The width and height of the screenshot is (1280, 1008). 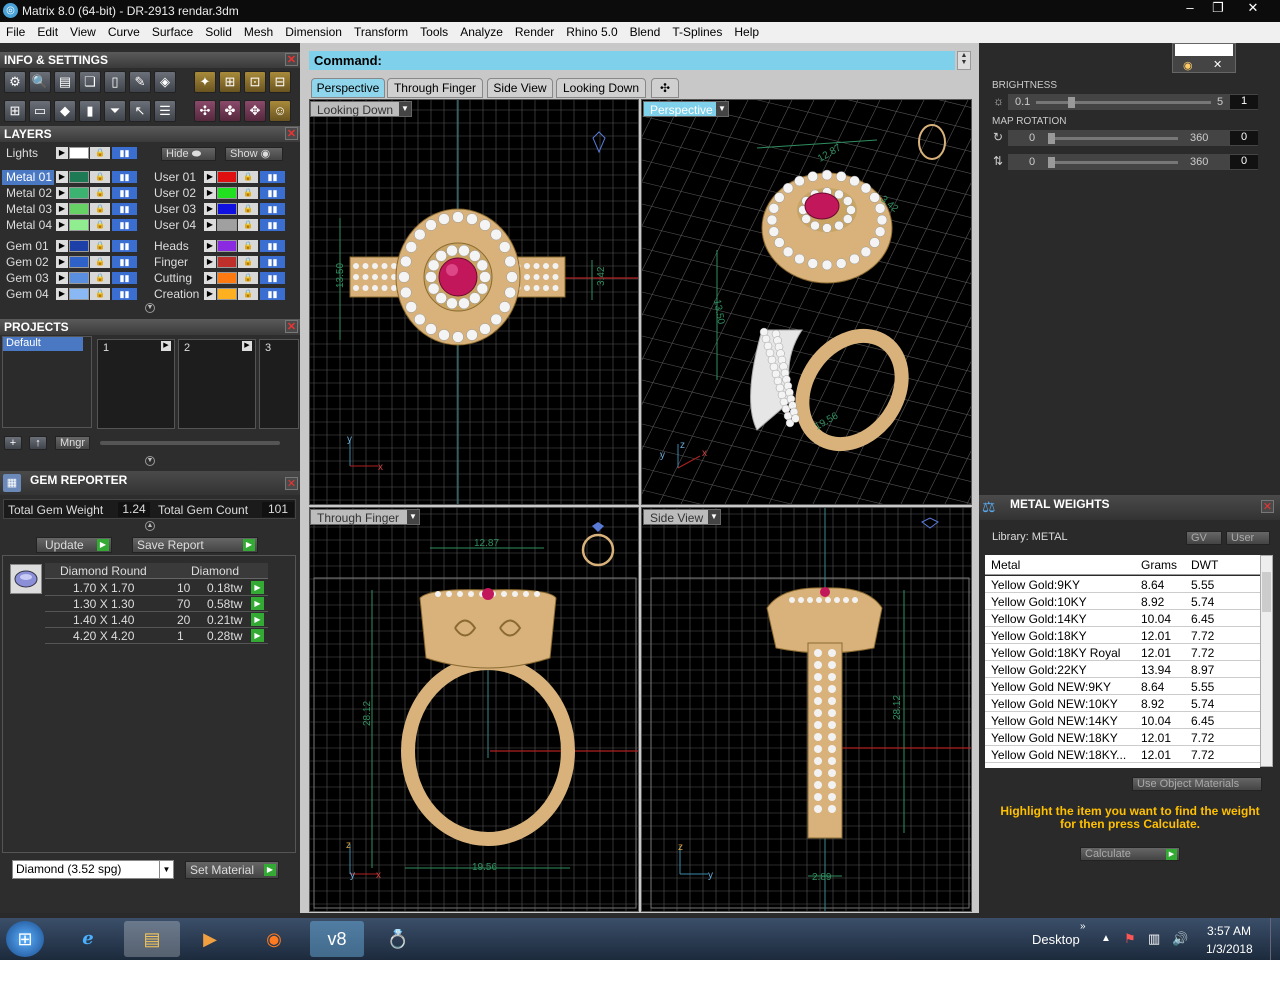 What do you see at coordinates (645, 30) in the screenshot?
I see `menu-blend: Blend` at bounding box center [645, 30].